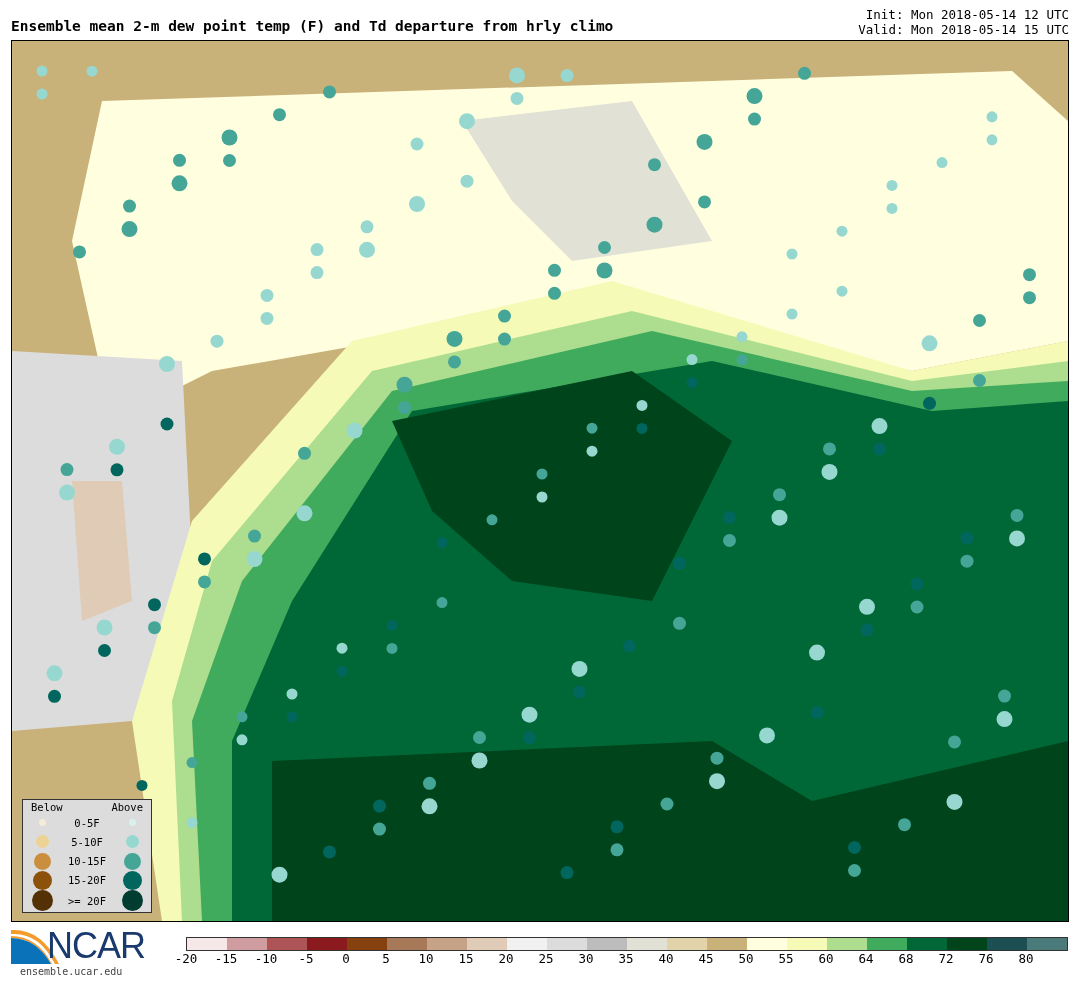  What do you see at coordinates (47, 807) in the screenshot?
I see `below-label: Below` at bounding box center [47, 807].